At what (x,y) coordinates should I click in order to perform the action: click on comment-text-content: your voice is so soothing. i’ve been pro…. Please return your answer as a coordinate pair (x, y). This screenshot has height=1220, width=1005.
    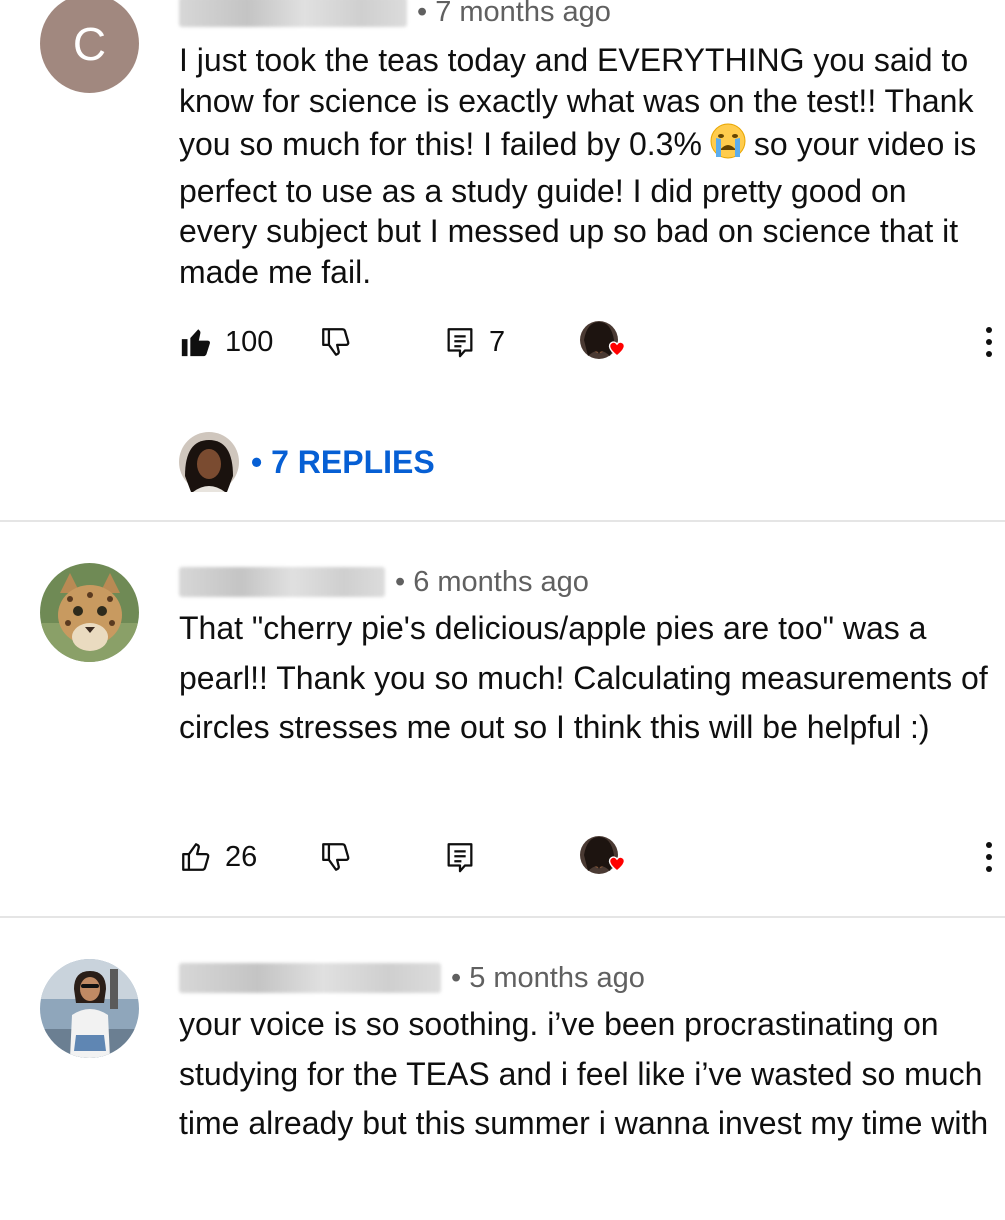
    Looking at the image, I should click on (584, 1073).